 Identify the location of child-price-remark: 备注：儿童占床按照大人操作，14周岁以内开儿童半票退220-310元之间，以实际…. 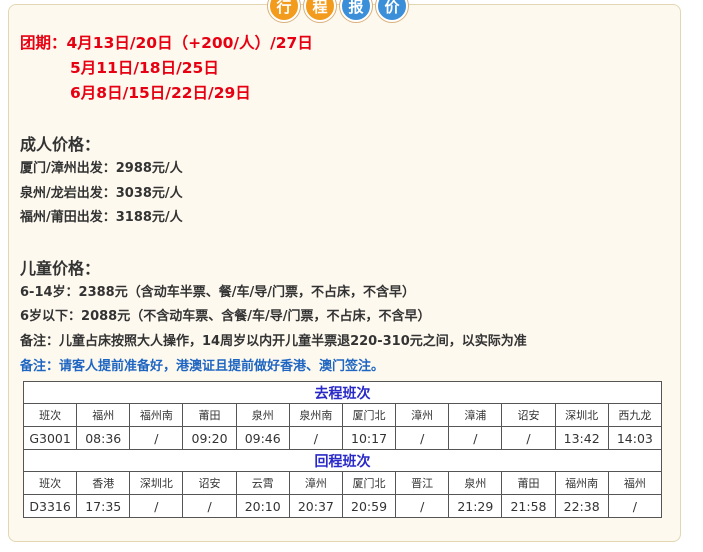
(273, 341).